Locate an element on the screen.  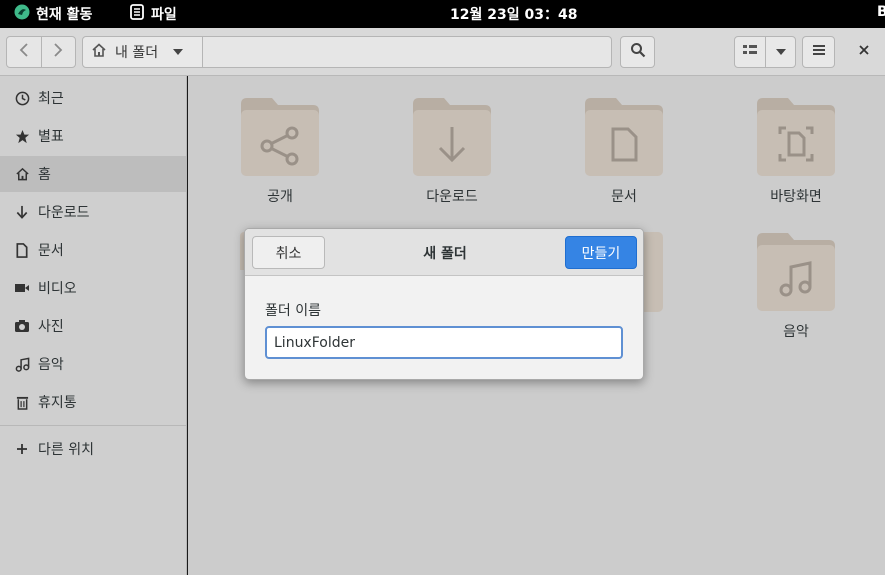
sidebar-item-documents: 문서 is located at coordinates (93, 250).